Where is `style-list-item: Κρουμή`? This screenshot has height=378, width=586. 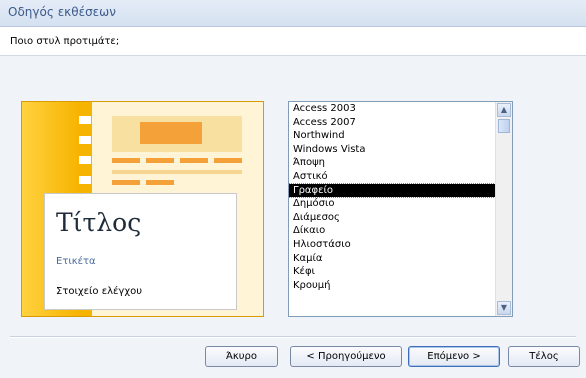 style-list-item: Κρουμή is located at coordinates (392, 286).